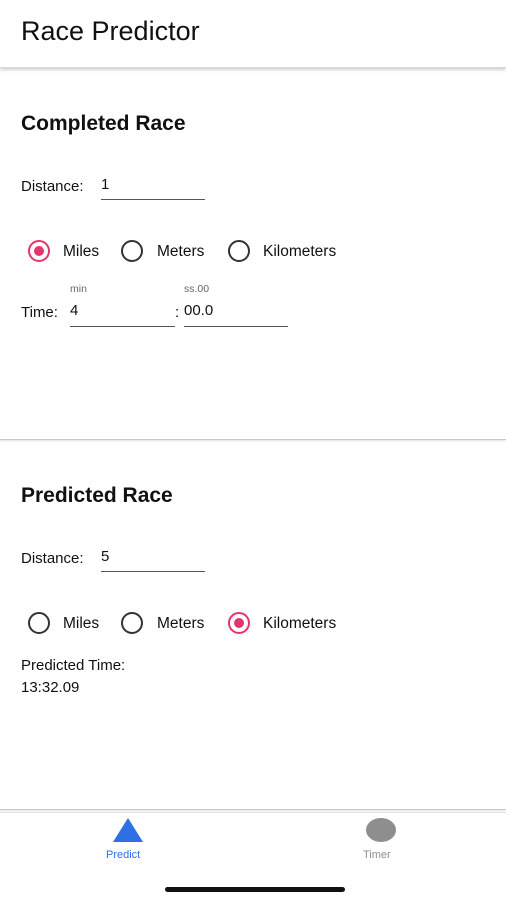  What do you see at coordinates (180, 624) in the screenshot?
I see `predicted-meters-label: Meters` at bounding box center [180, 624].